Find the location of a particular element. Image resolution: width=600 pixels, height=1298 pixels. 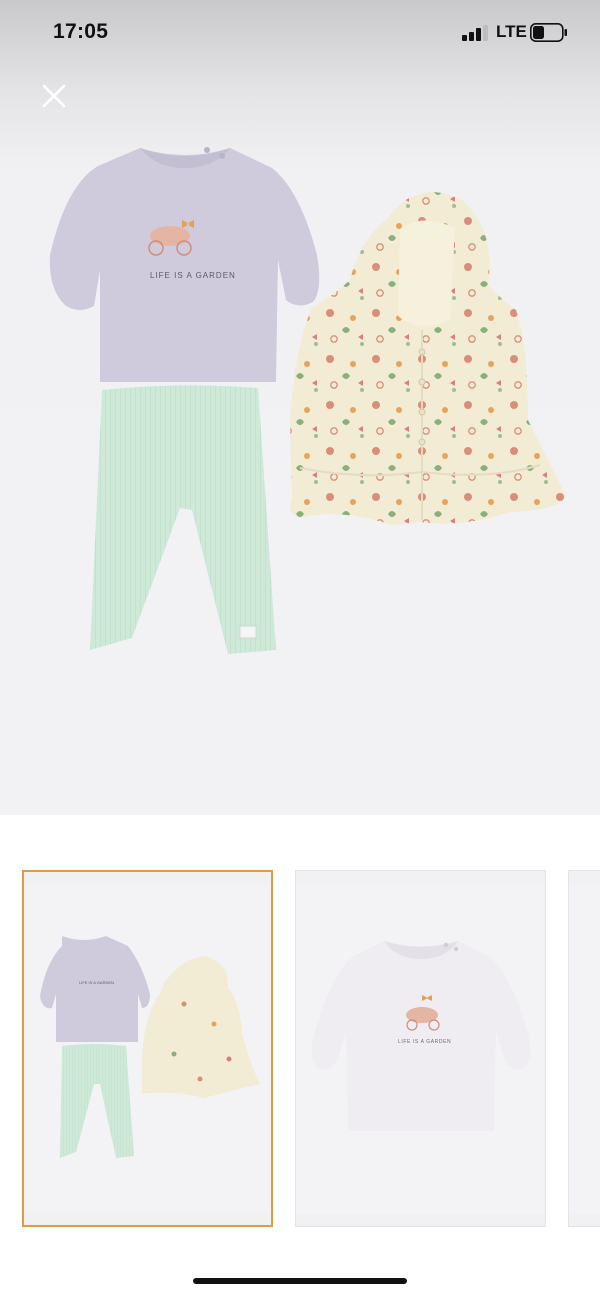

network-label: LTE is located at coordinates (511, 31).